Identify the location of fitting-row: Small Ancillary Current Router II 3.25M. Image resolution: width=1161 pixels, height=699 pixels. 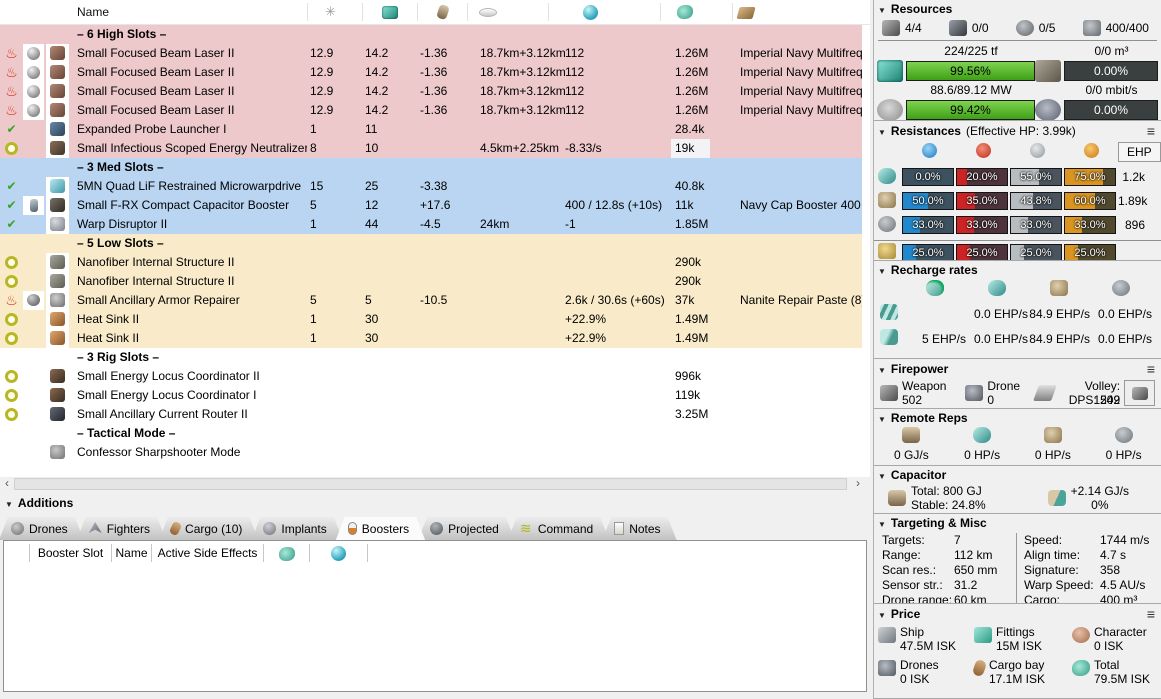
(431, 414).